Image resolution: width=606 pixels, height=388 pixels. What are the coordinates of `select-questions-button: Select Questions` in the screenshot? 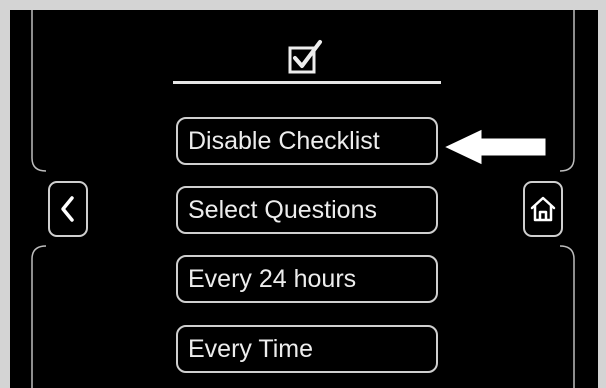 It's located at (307, 210).